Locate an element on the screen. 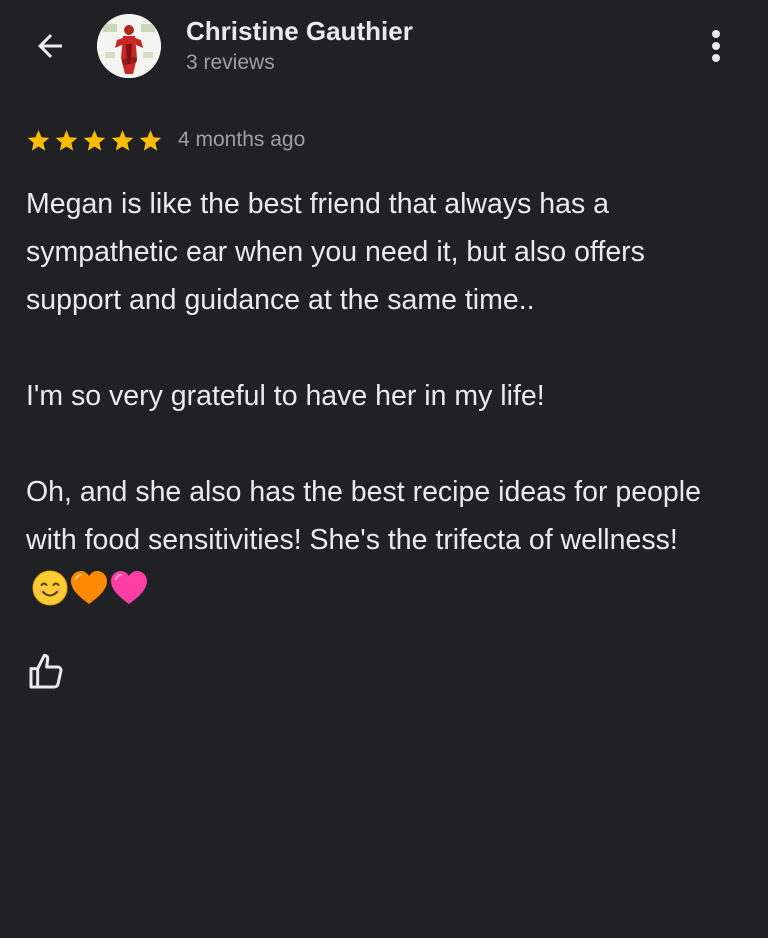  like-button is located at coordinates (46, 672).